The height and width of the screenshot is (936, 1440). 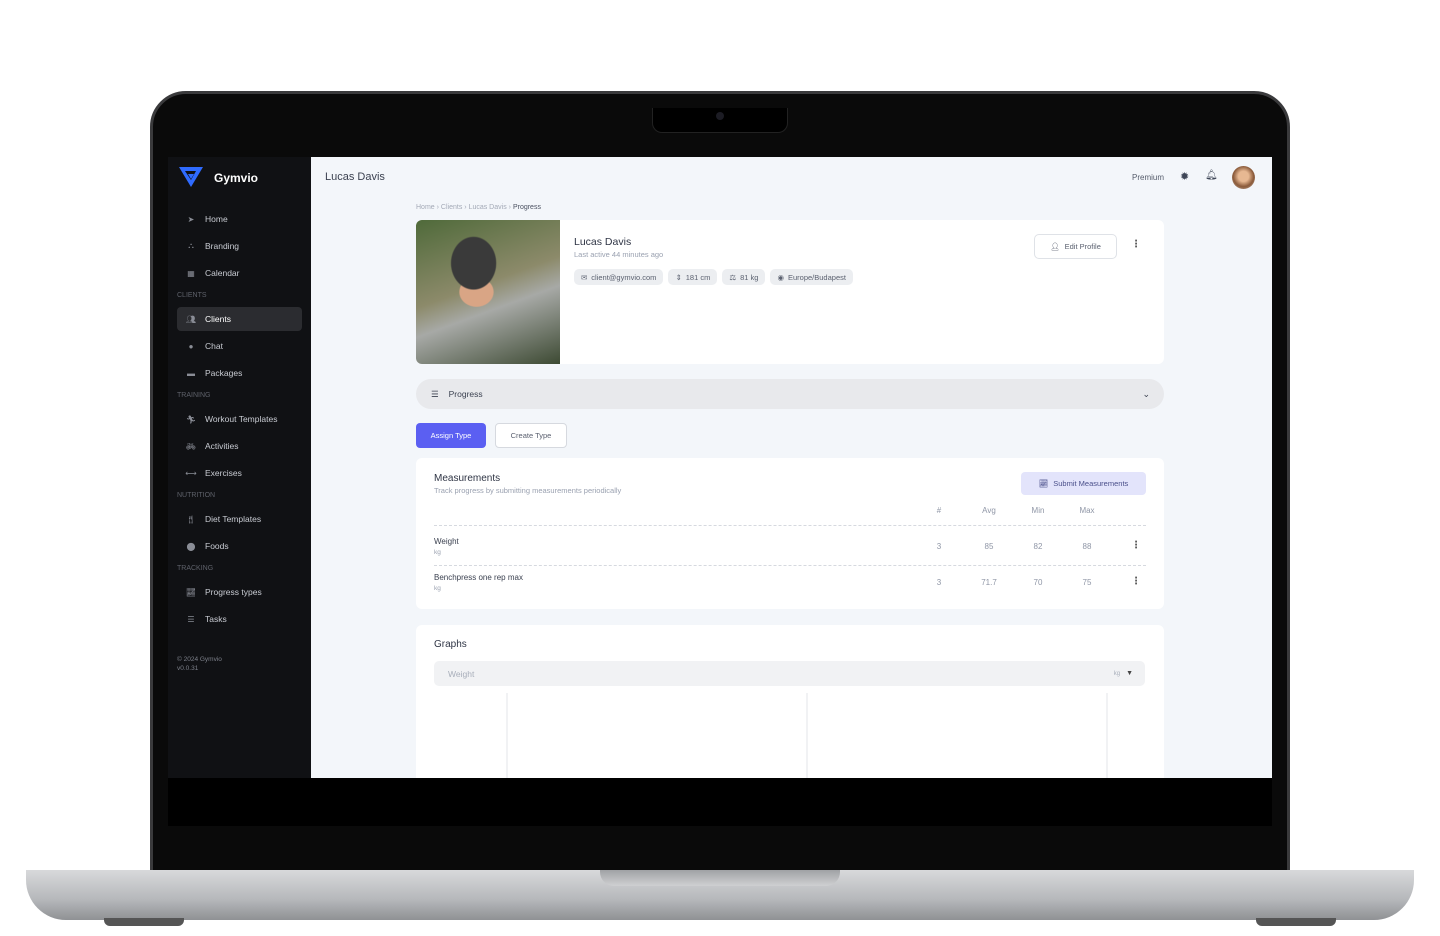 I want to click on graphs-card: Graphs Weight kg ▼ 8060, so click(x=790, y=701).